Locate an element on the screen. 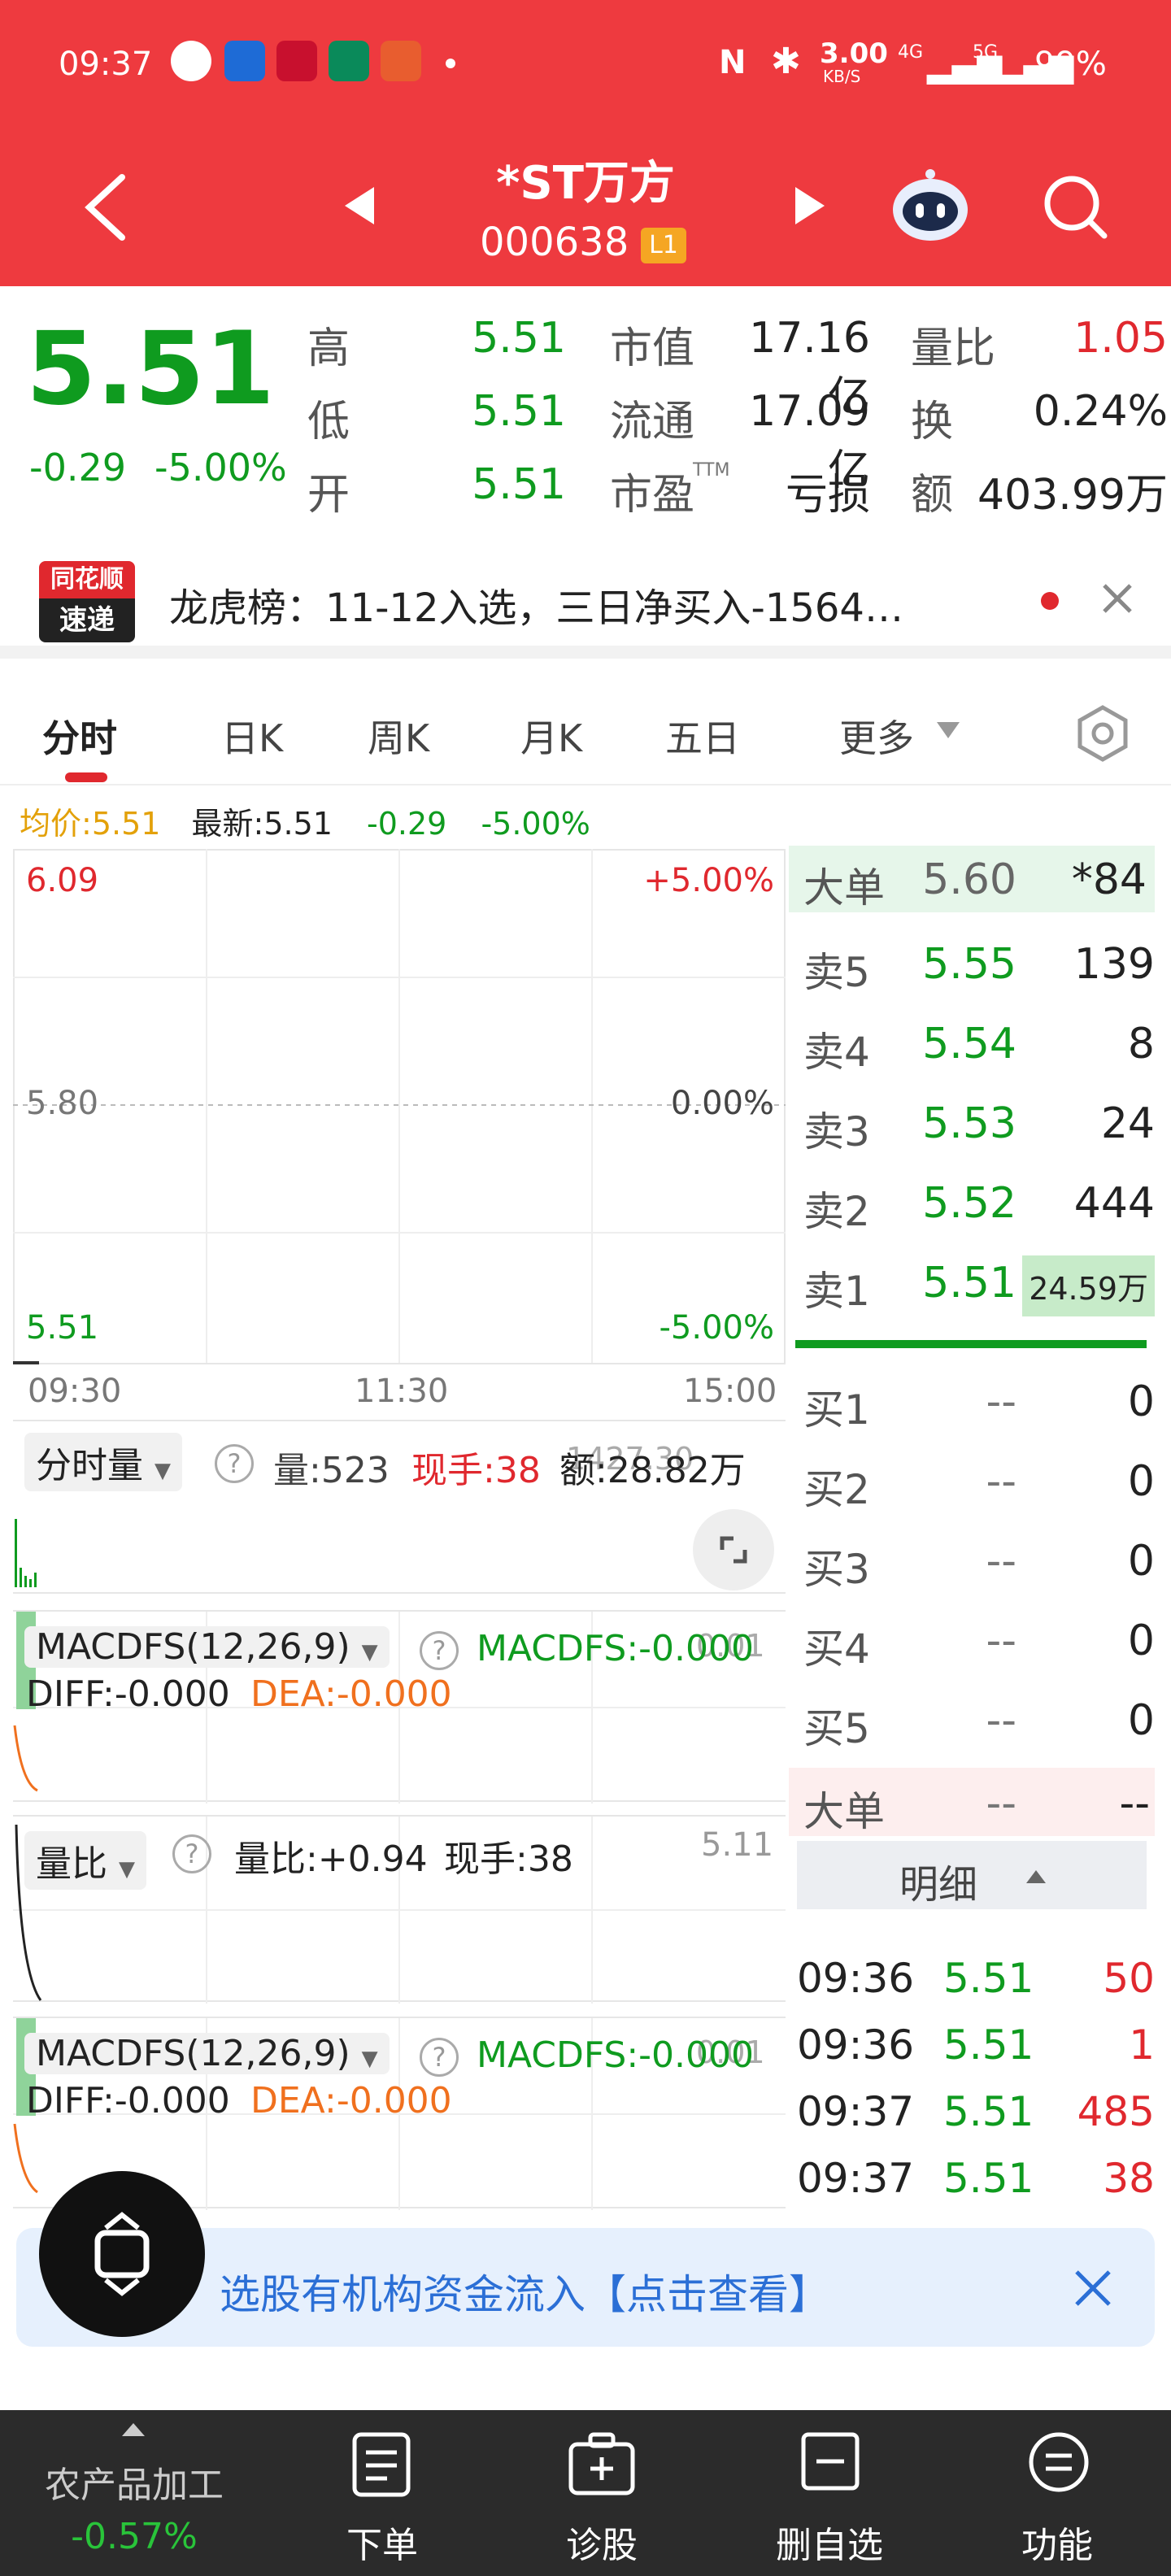 This screenshot has width=1171, height=2576. vr-indicator-selector: 量比 ▼ is located at coordinates (85, 1861).